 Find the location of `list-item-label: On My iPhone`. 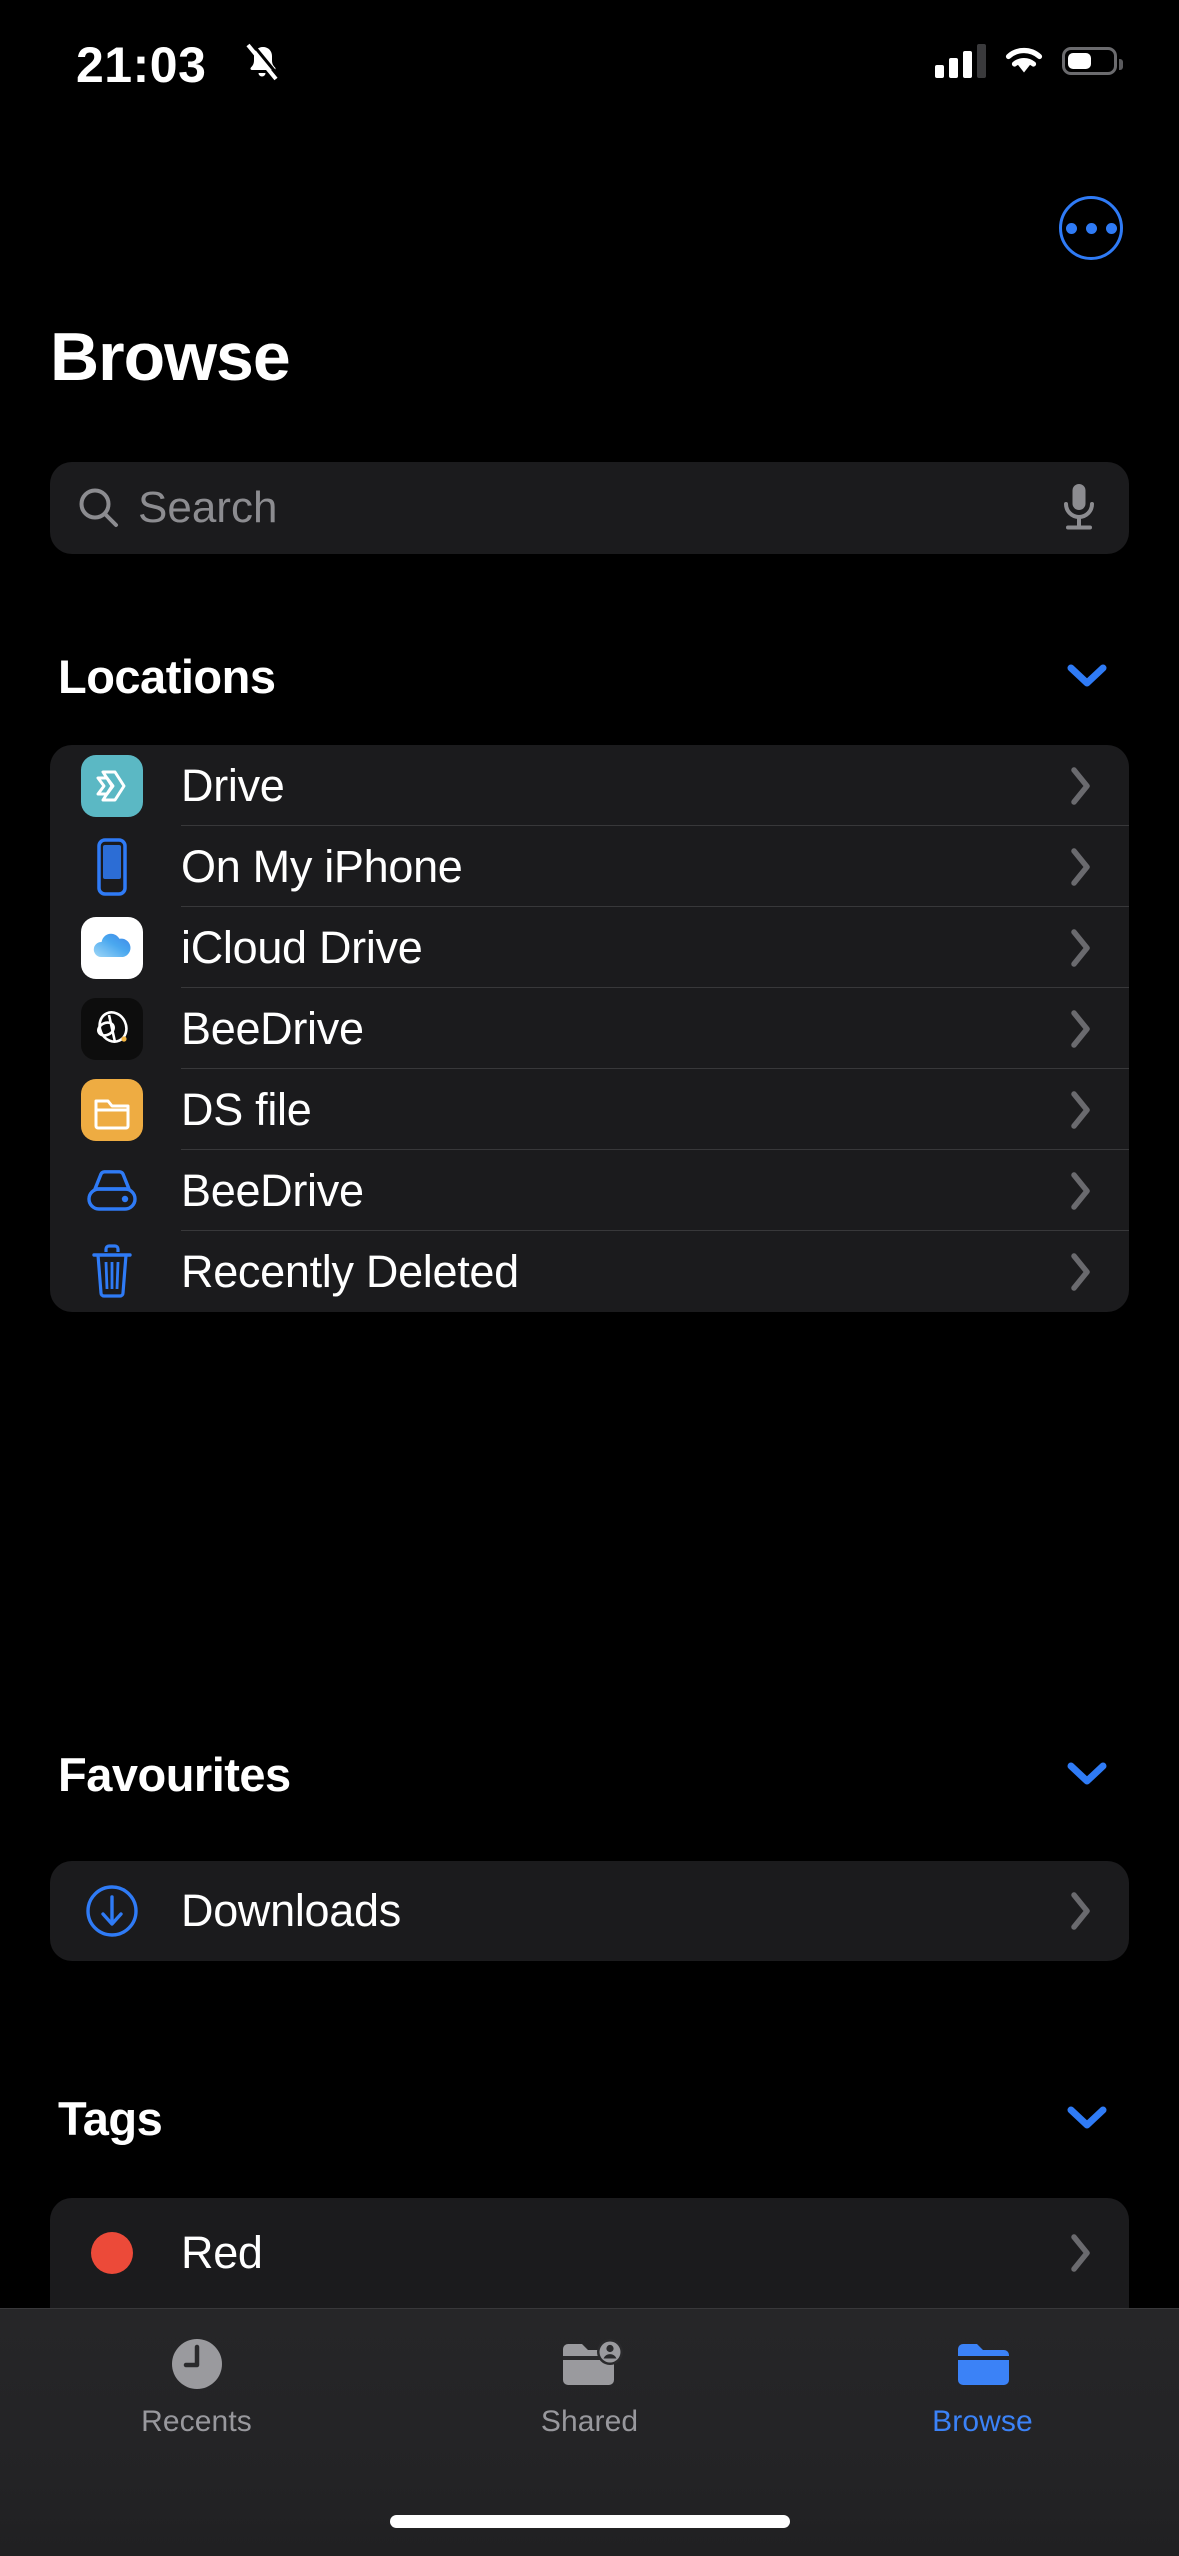

list-item-label: On My iPhone is located at coordinates (322, 866).